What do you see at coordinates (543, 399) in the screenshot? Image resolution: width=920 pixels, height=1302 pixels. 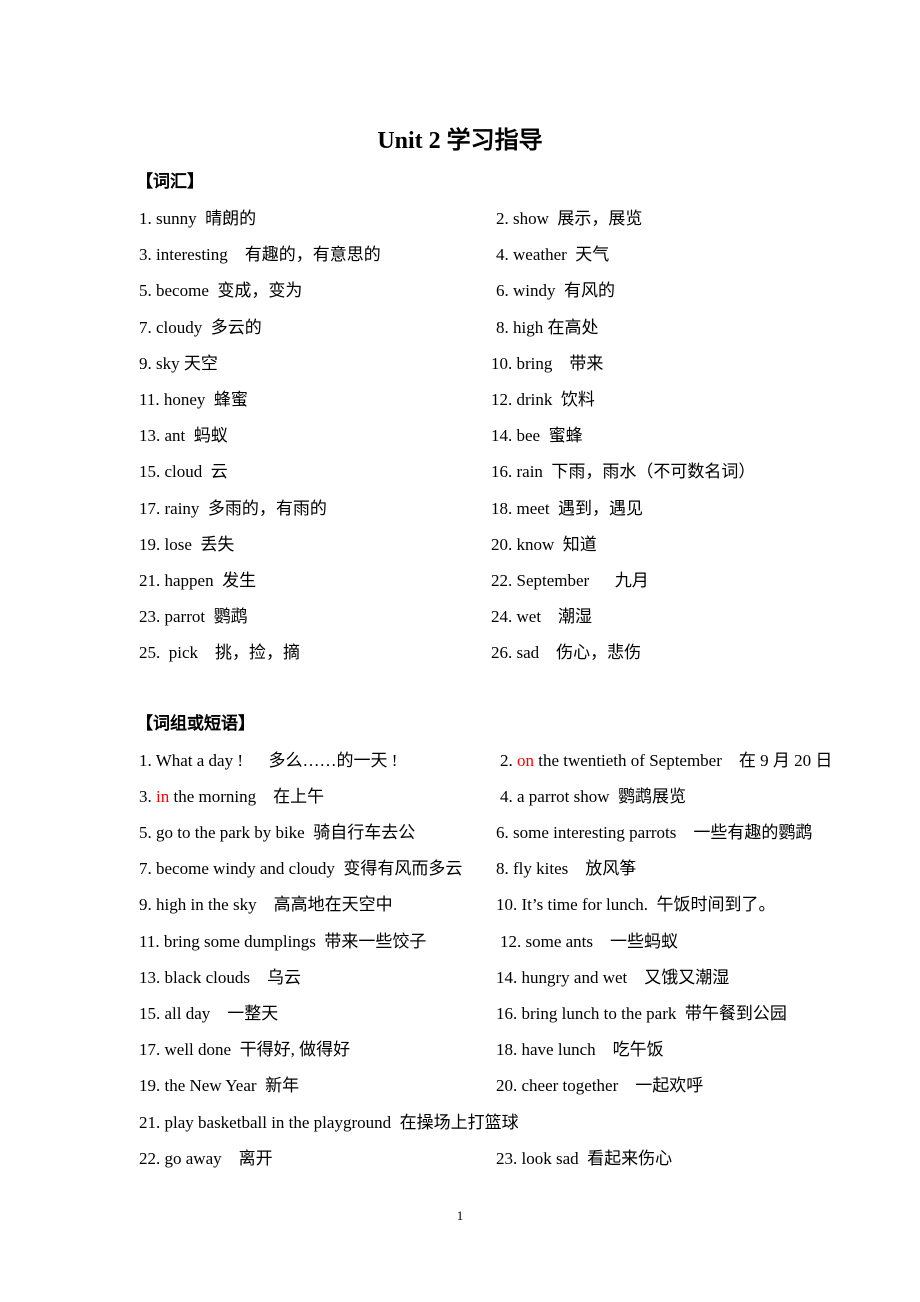 I see `vocab-item: 12. drink 饮料` at bounding box center [543, 399].